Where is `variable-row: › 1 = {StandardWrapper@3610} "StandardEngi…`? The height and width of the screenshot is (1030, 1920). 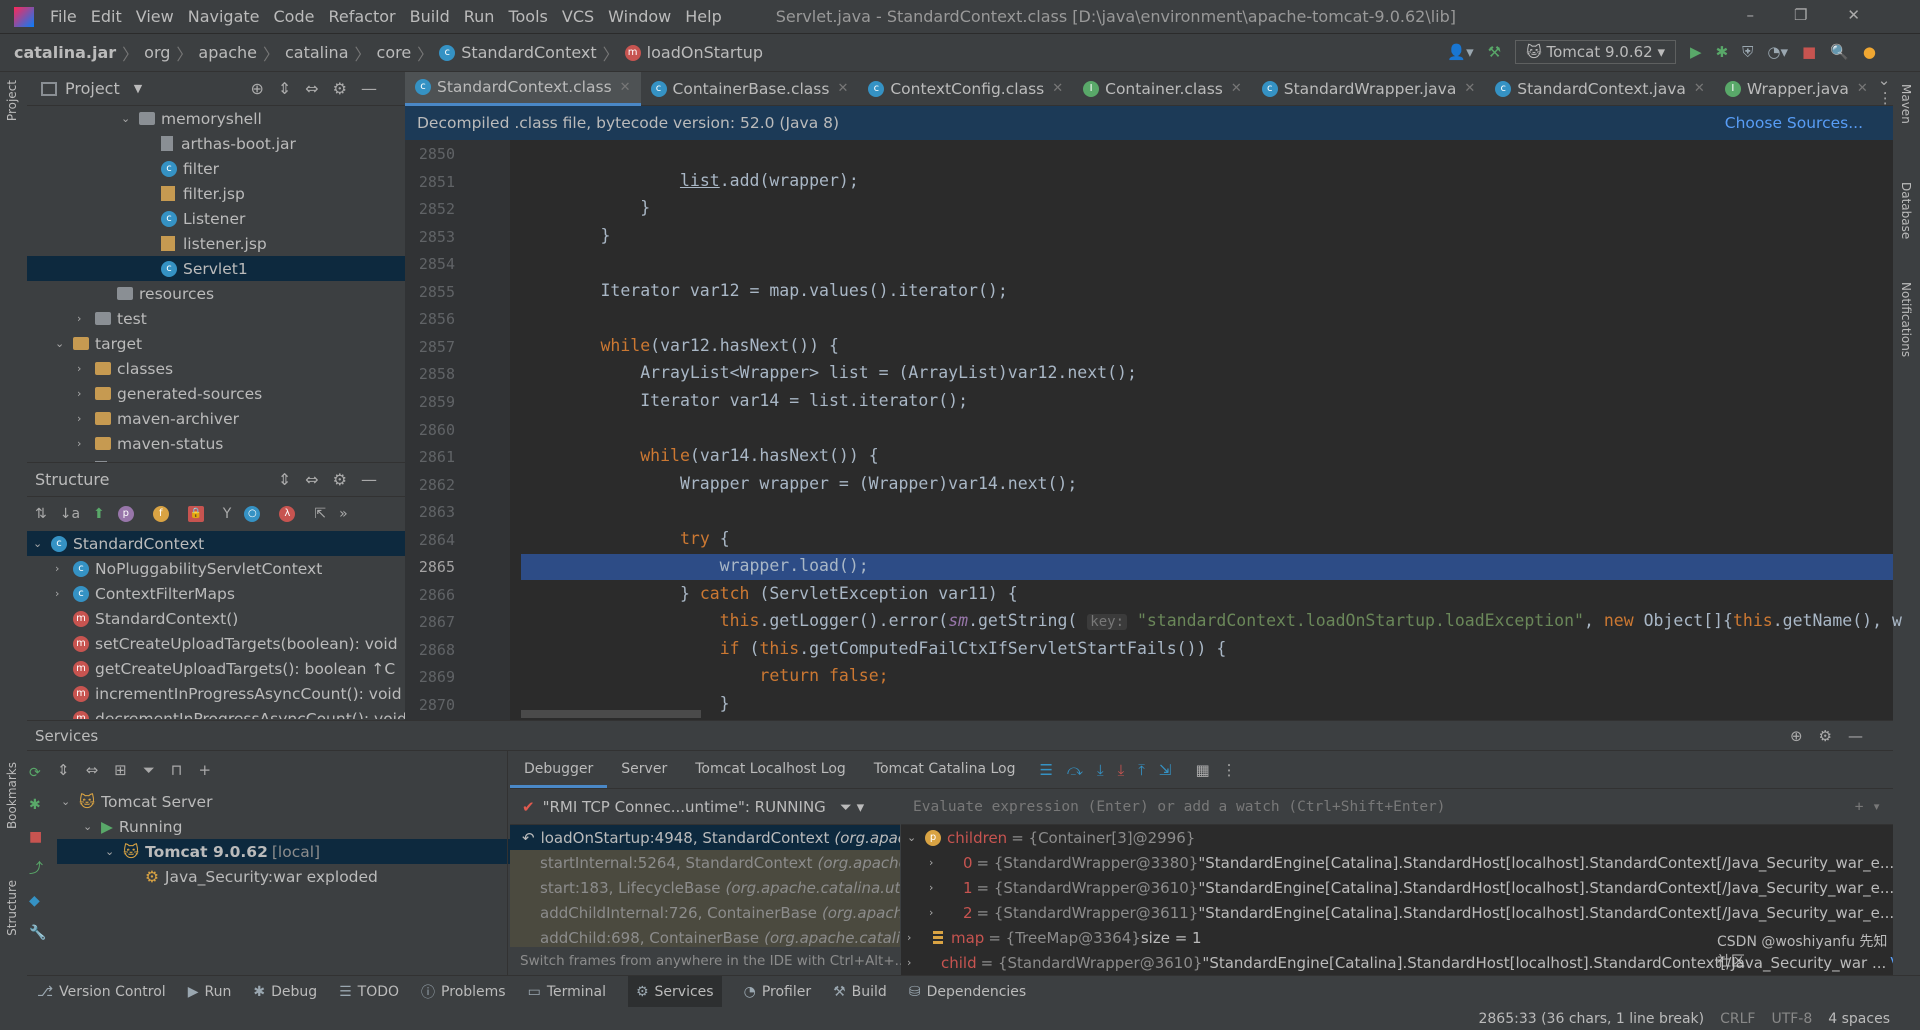 variable-row: › 1 = {StandardWrapper@3610} "StandardEngi… is located at coordinates (1397, 887).